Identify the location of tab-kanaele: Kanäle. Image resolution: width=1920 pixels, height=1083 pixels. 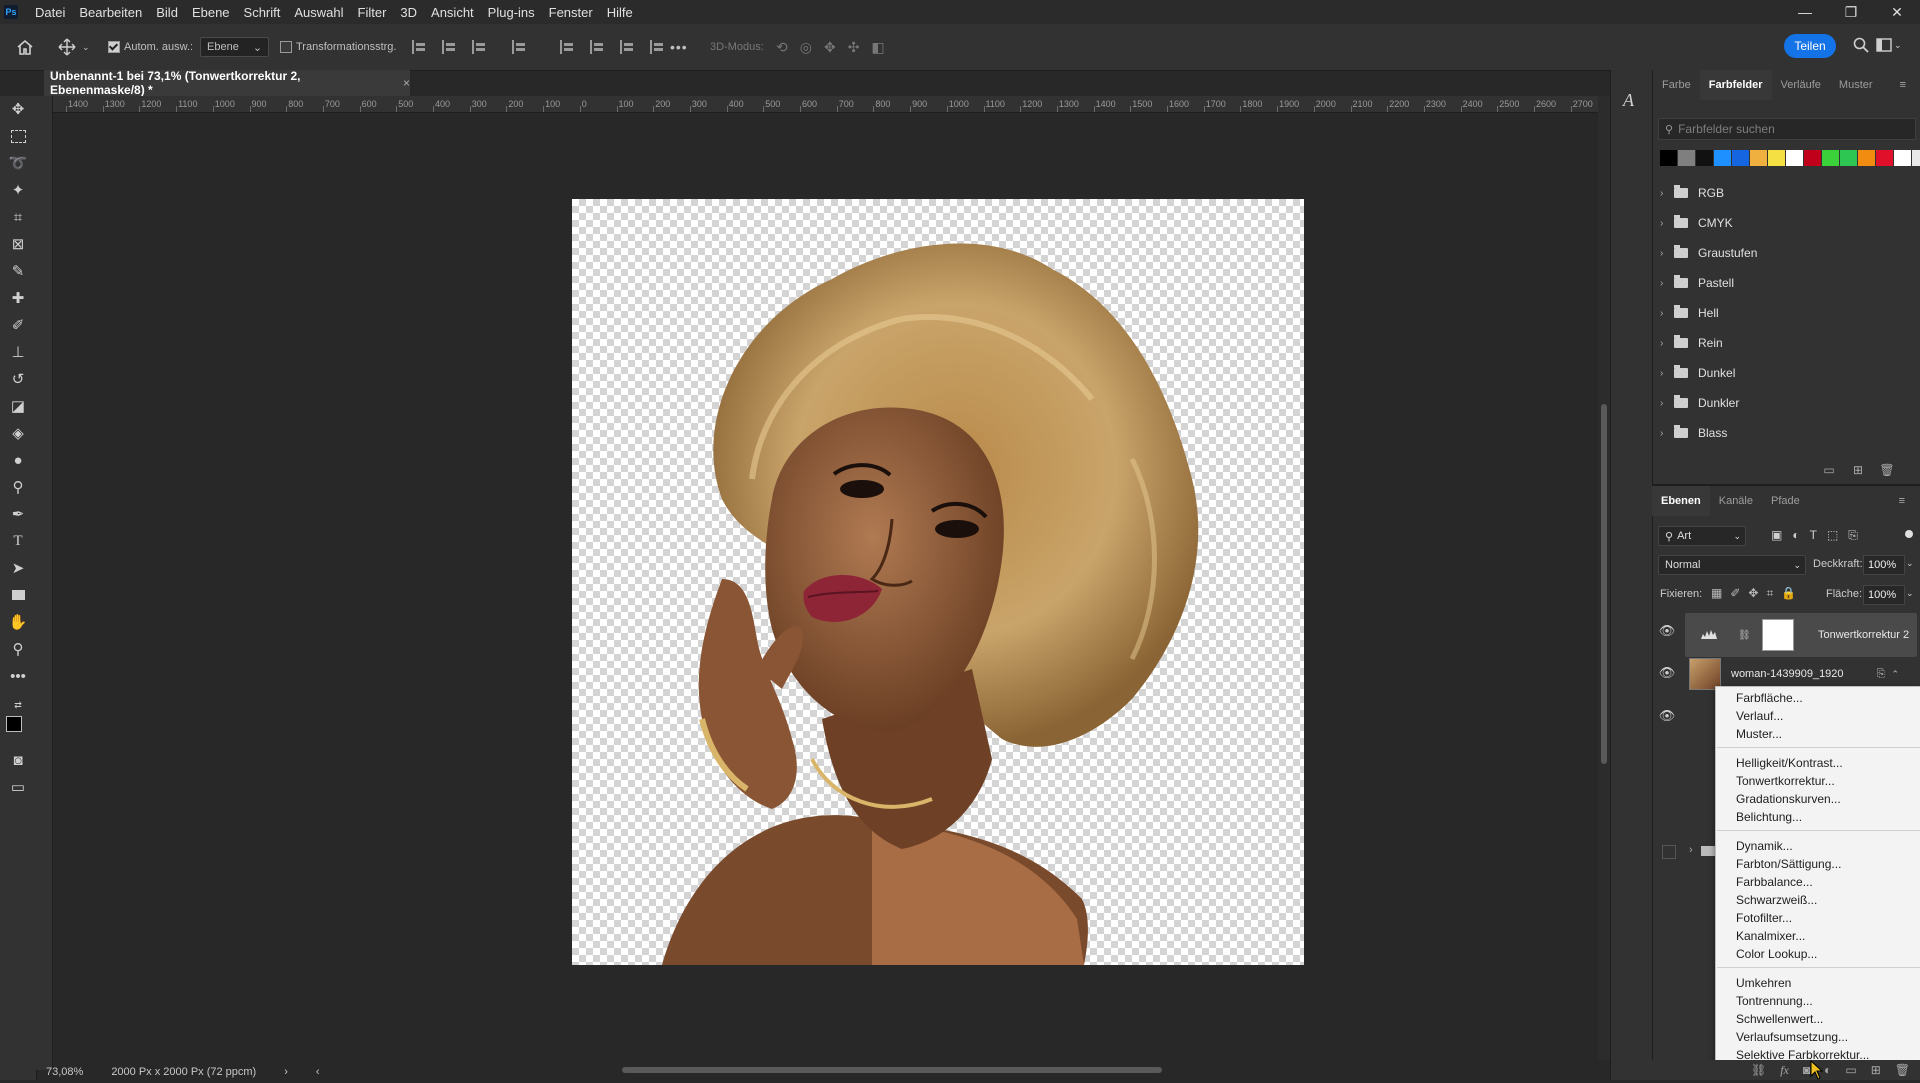
(1736, 501).